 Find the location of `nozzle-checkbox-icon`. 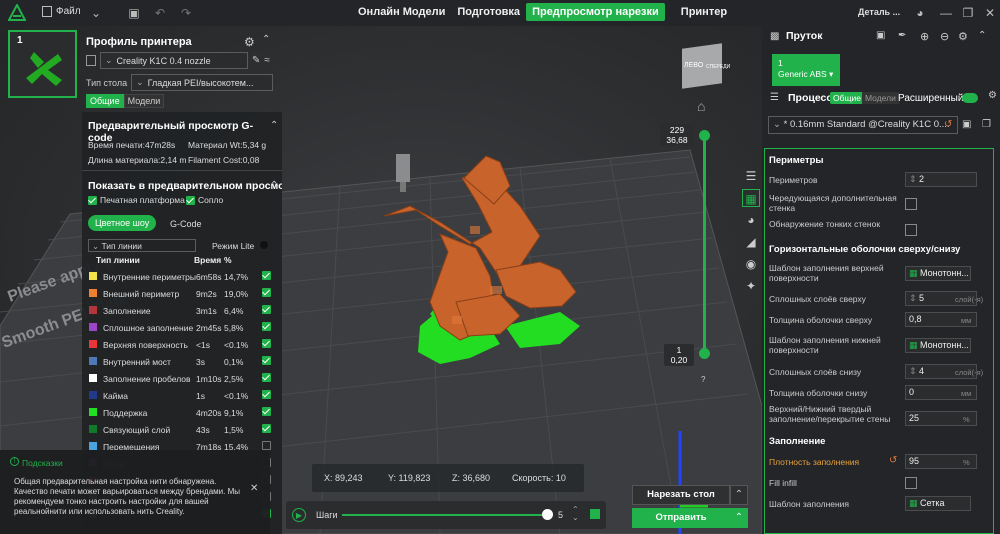

nozzle-checkbox-icon is located at coordinates (190, 200).